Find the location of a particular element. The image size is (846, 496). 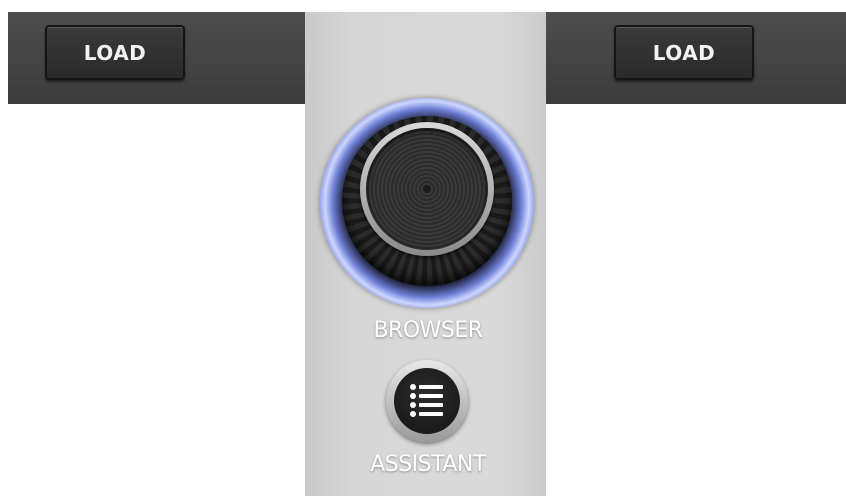

assistant-button is located at coordinates (427, 401).